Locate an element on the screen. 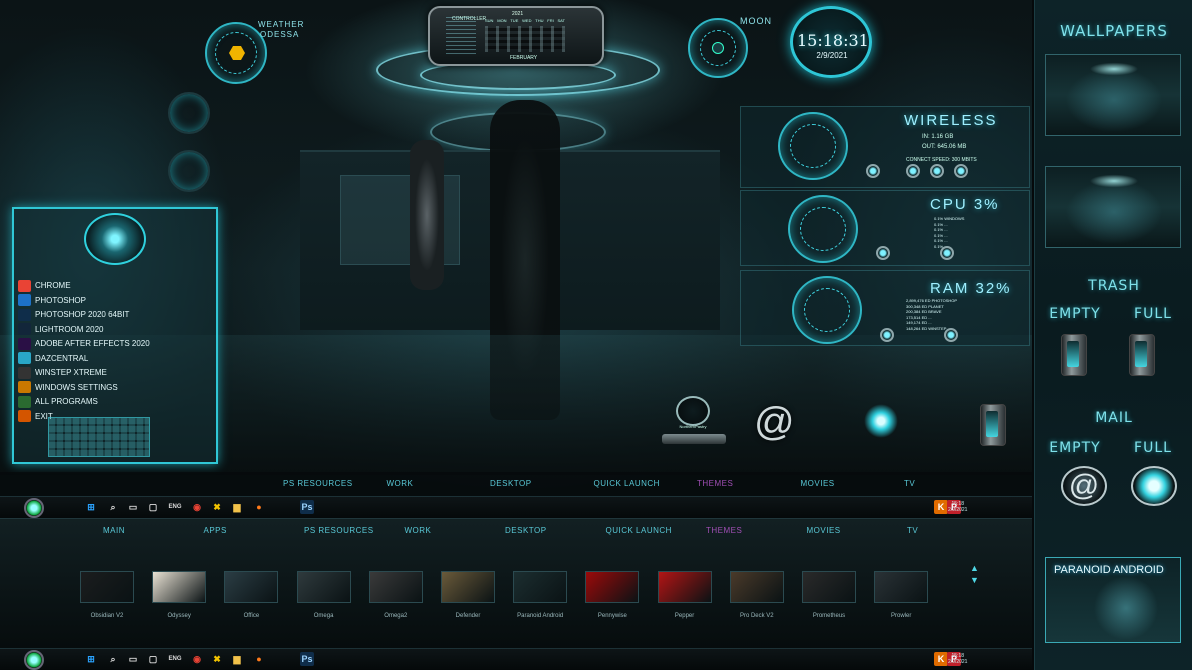 This screenshot has height=670, width=1192. start-menu-item: ALL PROGRAMS is located at coordinates (58, 401).